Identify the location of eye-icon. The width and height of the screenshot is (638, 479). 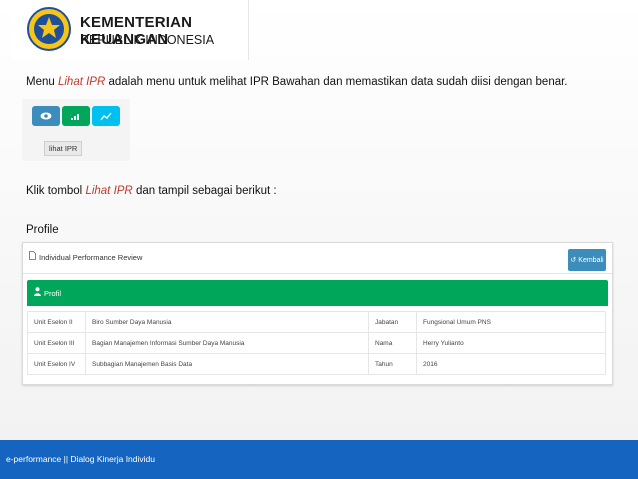
(46, 116).